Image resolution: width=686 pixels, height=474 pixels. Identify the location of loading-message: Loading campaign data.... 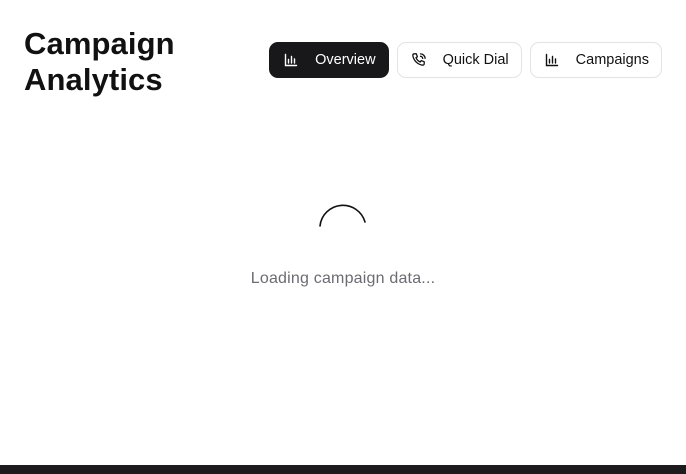
(343, 278).